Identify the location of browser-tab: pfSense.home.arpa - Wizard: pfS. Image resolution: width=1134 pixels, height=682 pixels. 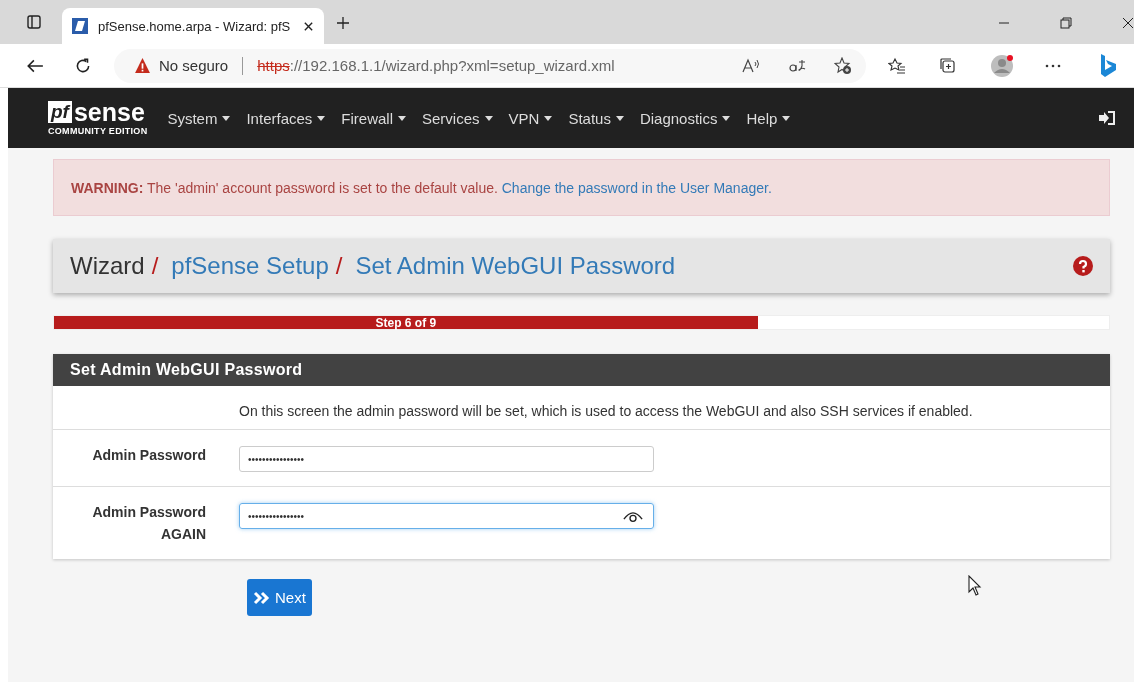
(193, 26).